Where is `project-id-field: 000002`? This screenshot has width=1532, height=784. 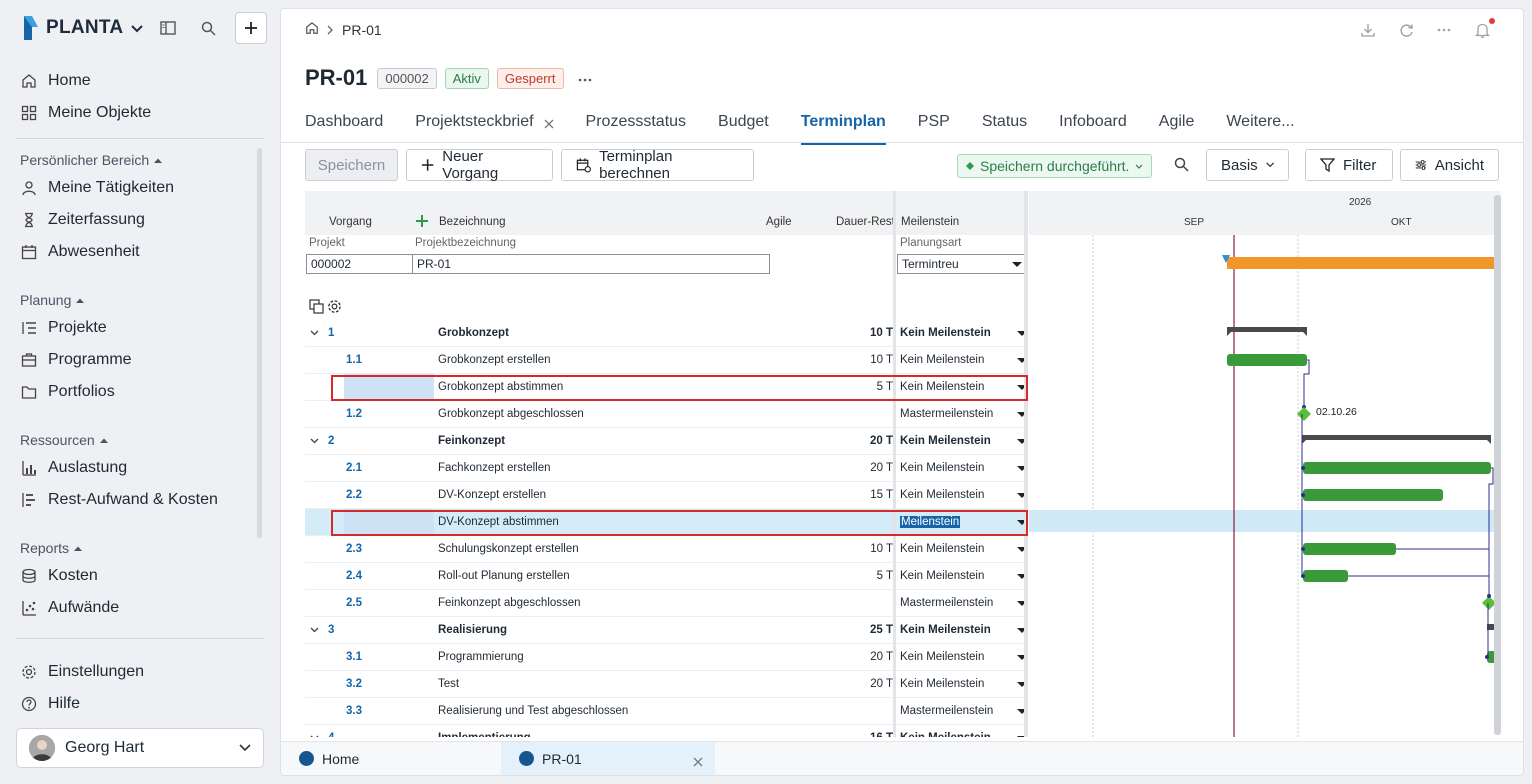 project-id-field: 000002 is located at coordinates (359, 264).